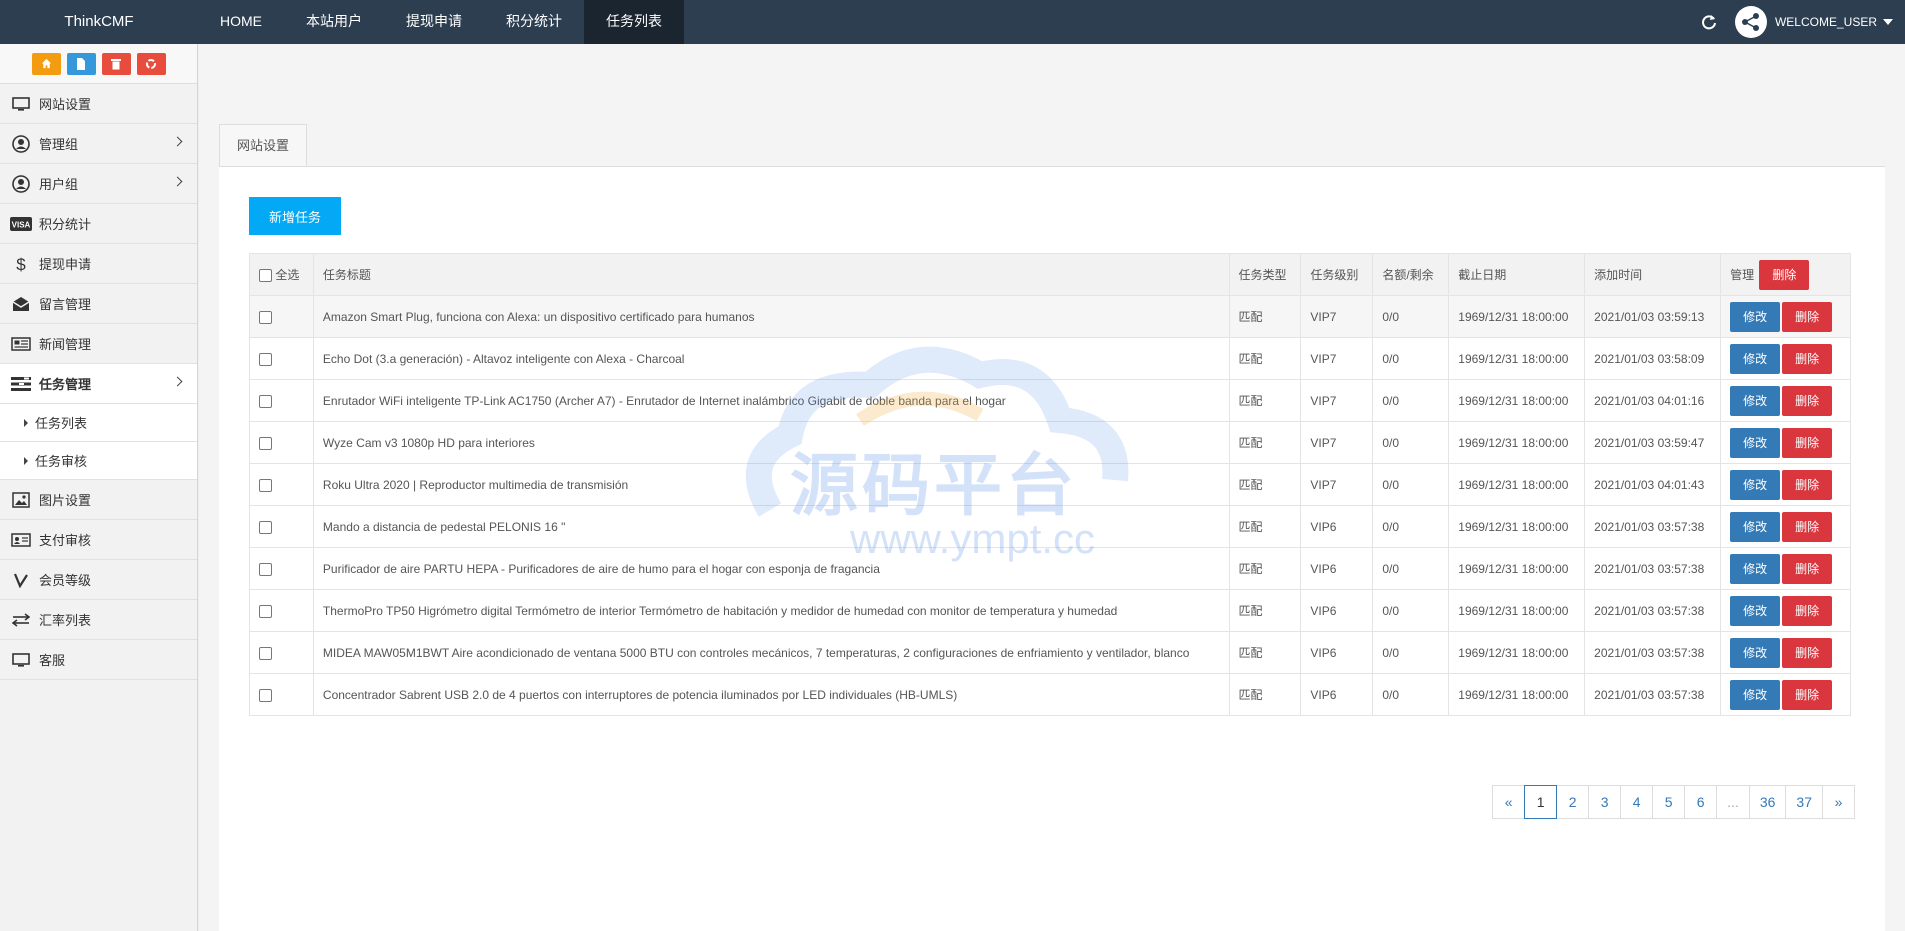 This screenshot has height=931, width=1905. What do you see at coordinates (21, 620) in the screenshot?
I see `exchange-icon` at bounding box center [21, 620].